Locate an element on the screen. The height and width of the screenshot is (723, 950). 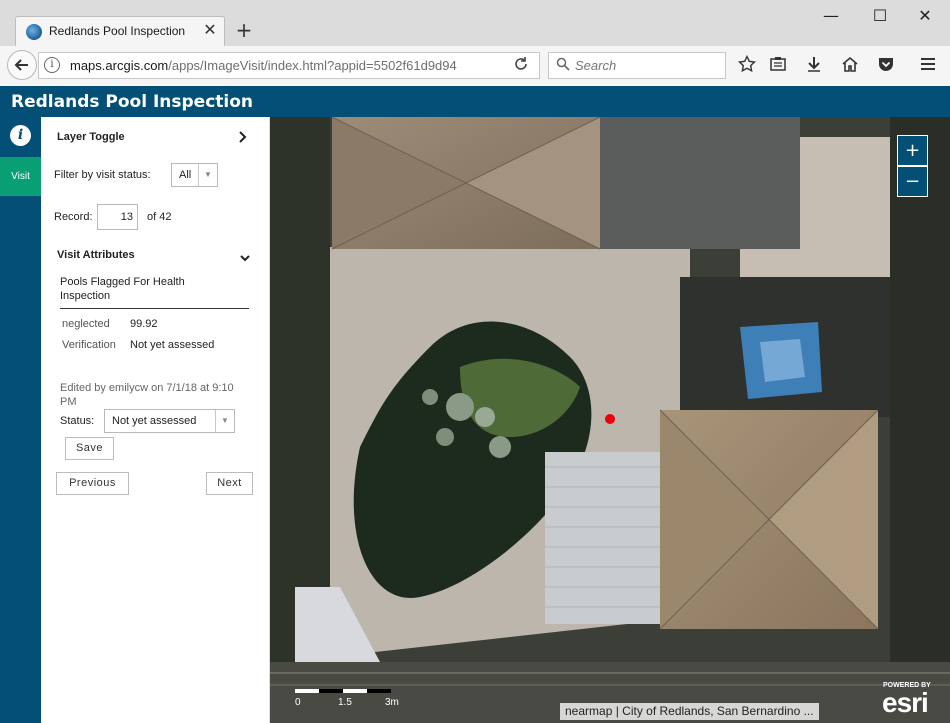
divider is located at coordinates (154, 308).